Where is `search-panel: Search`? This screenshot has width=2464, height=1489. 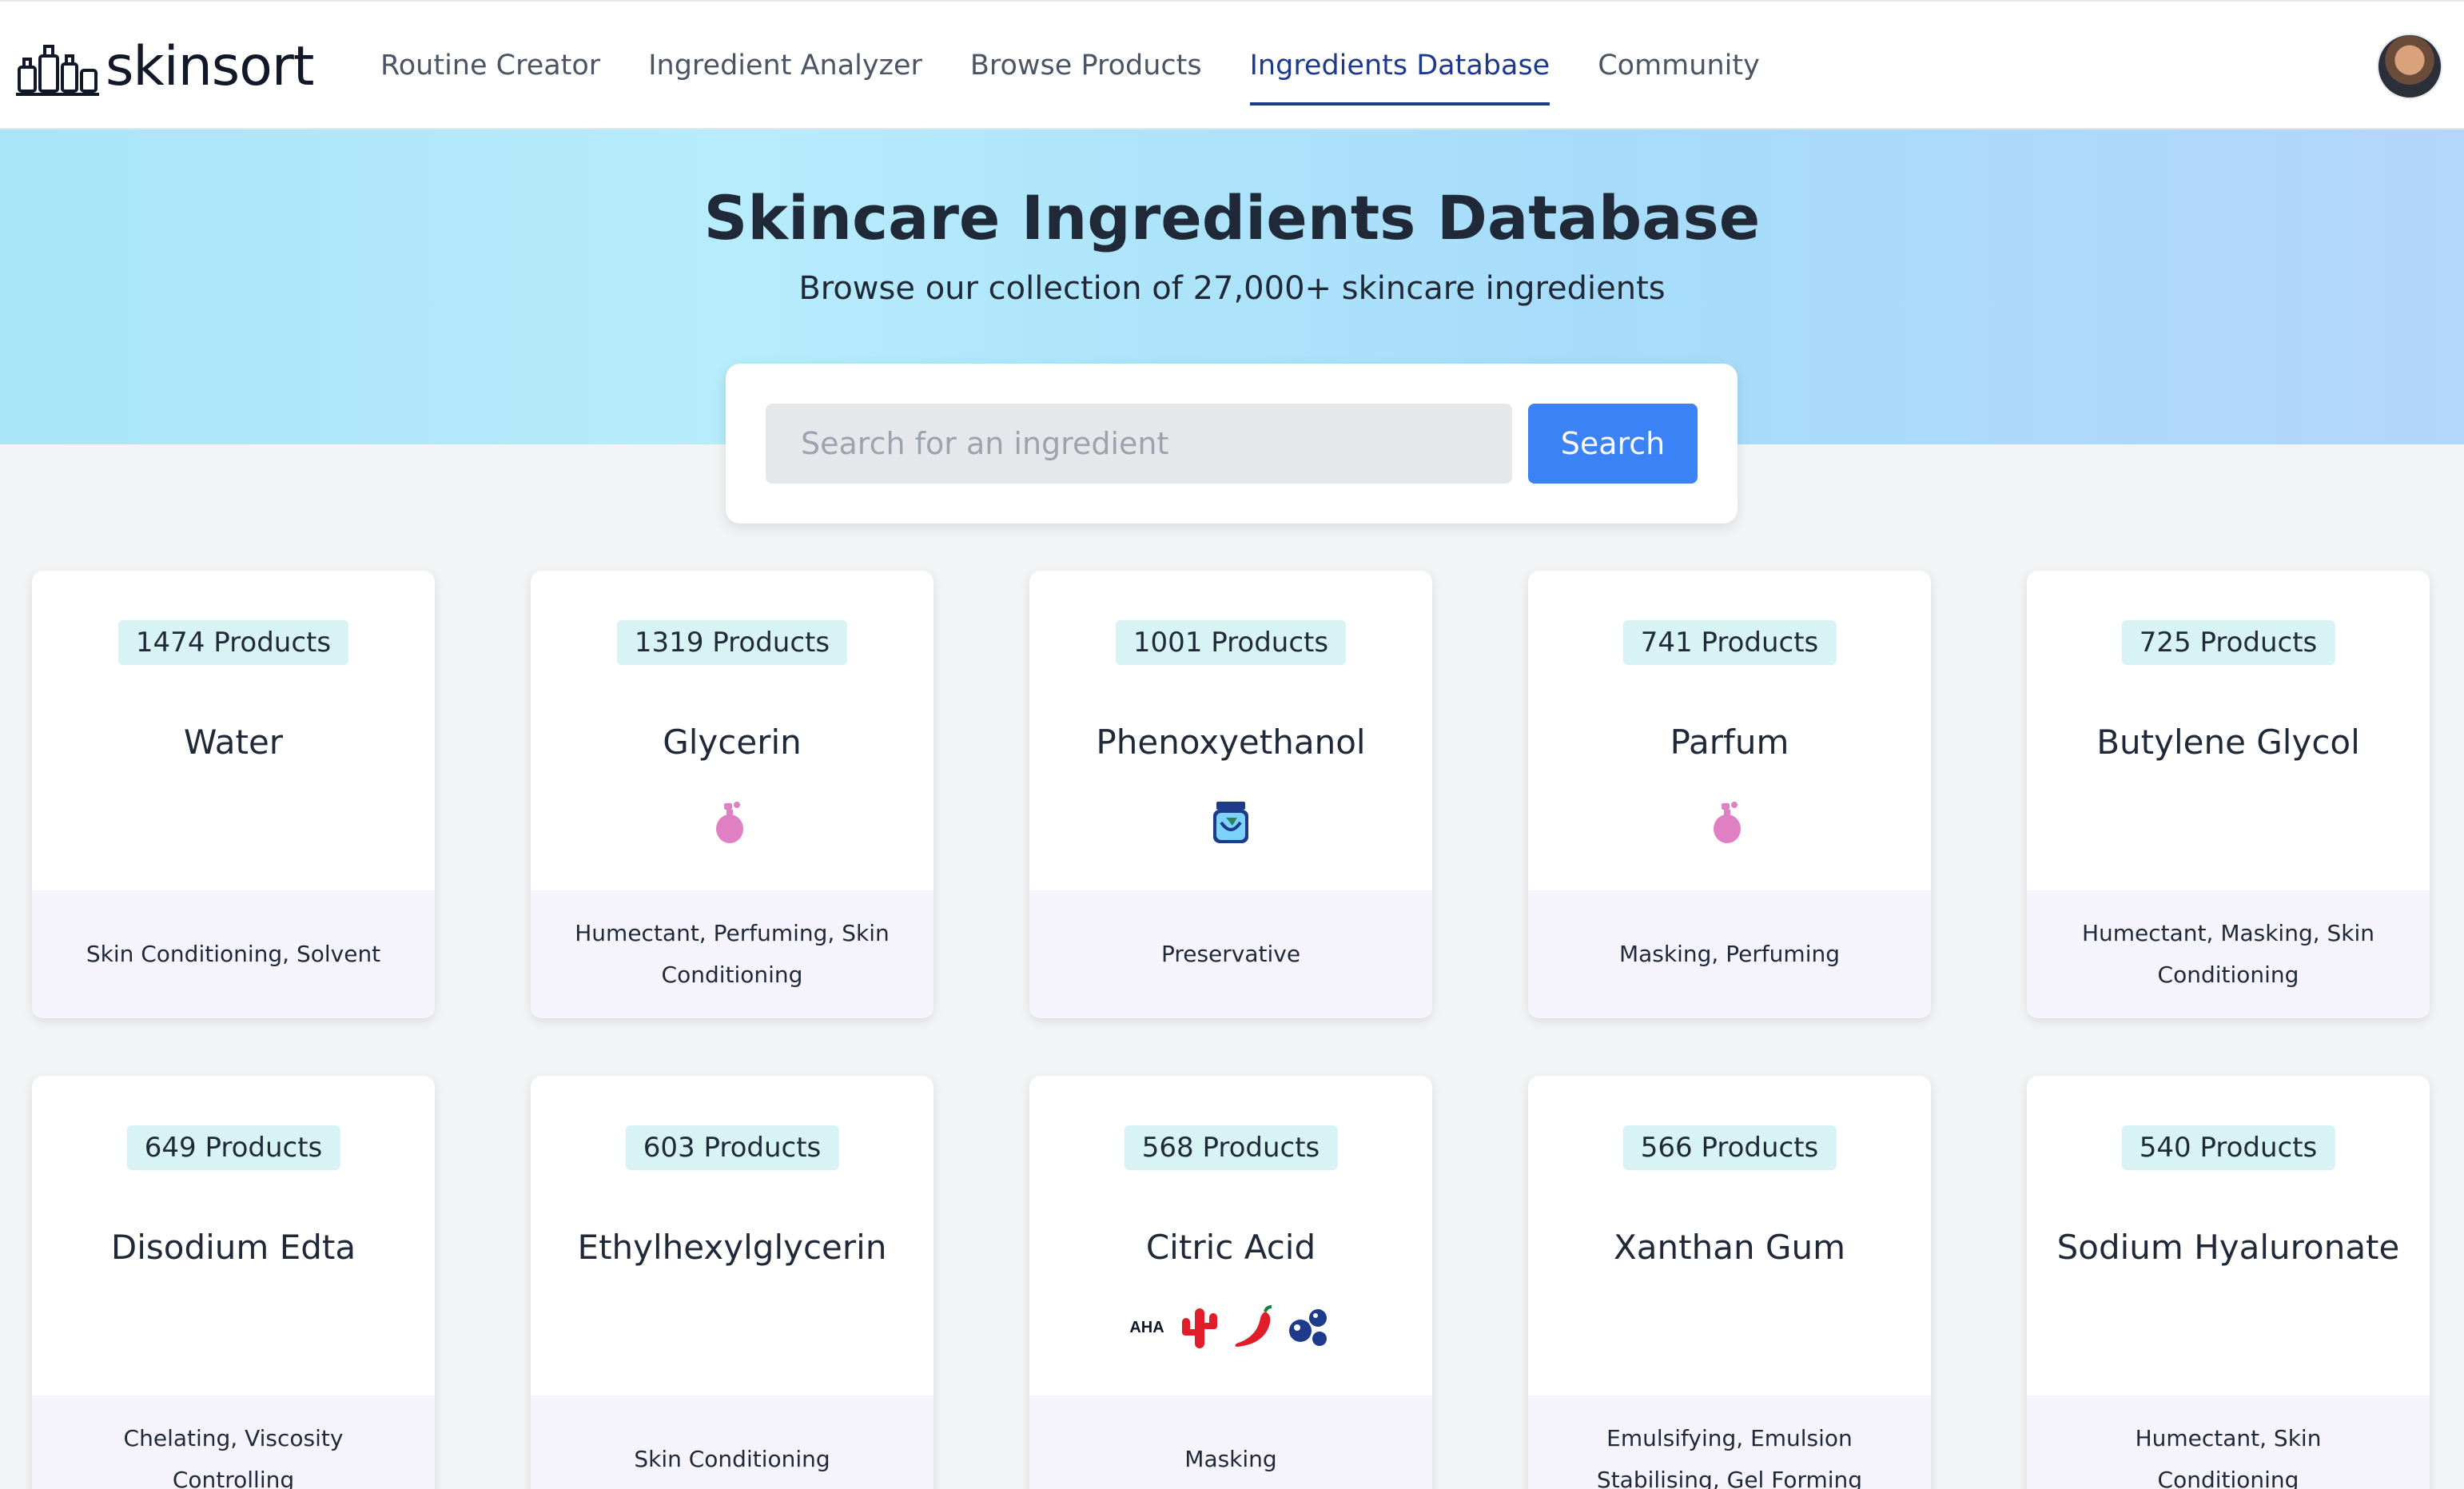
search-panel: Search is located at coordinates (1232, 444).